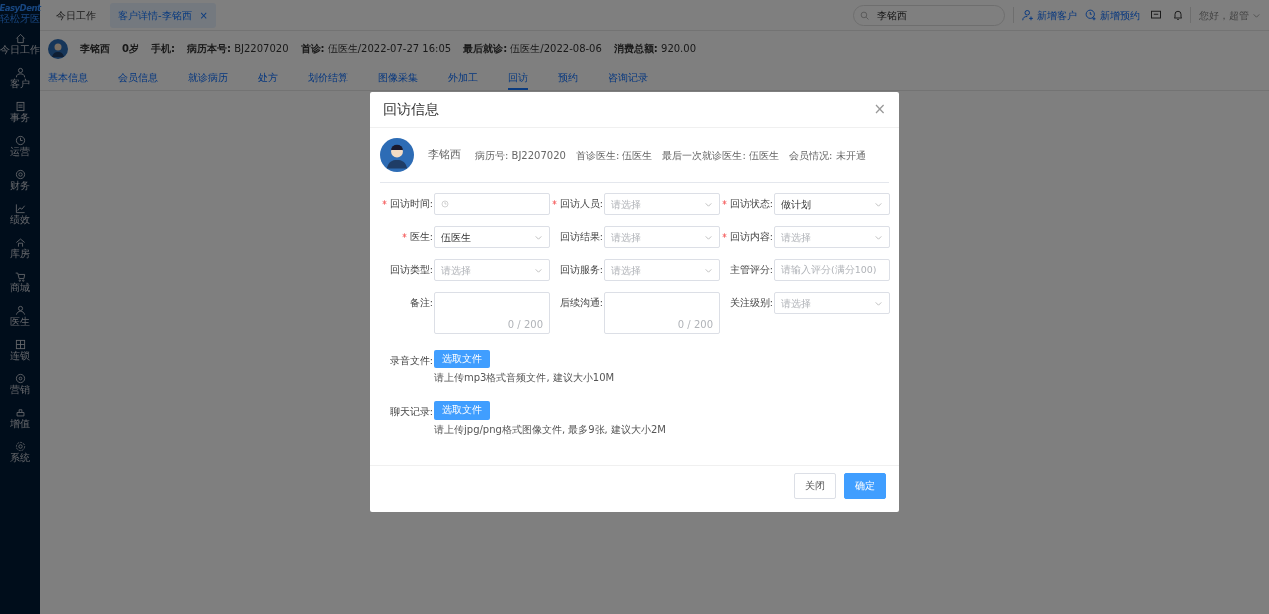 Image resolution: width=1269 pixels, height=614 pixels. Describe the element at coordinates (746, 237) in the screenshot. I see `field-label: 回访内容:` at that location.